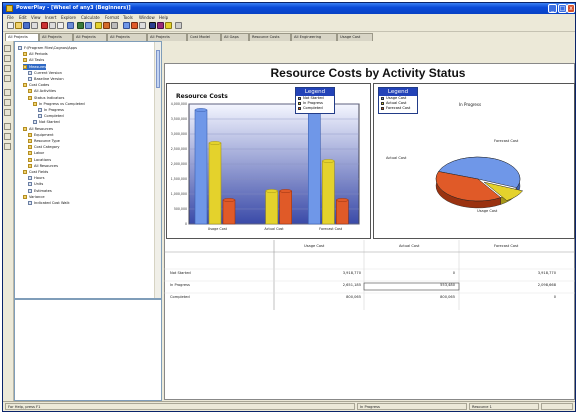 Image resolution: width=578 pixels, height=414 pixels. I want to click on measures-icon, so click(7, 102).